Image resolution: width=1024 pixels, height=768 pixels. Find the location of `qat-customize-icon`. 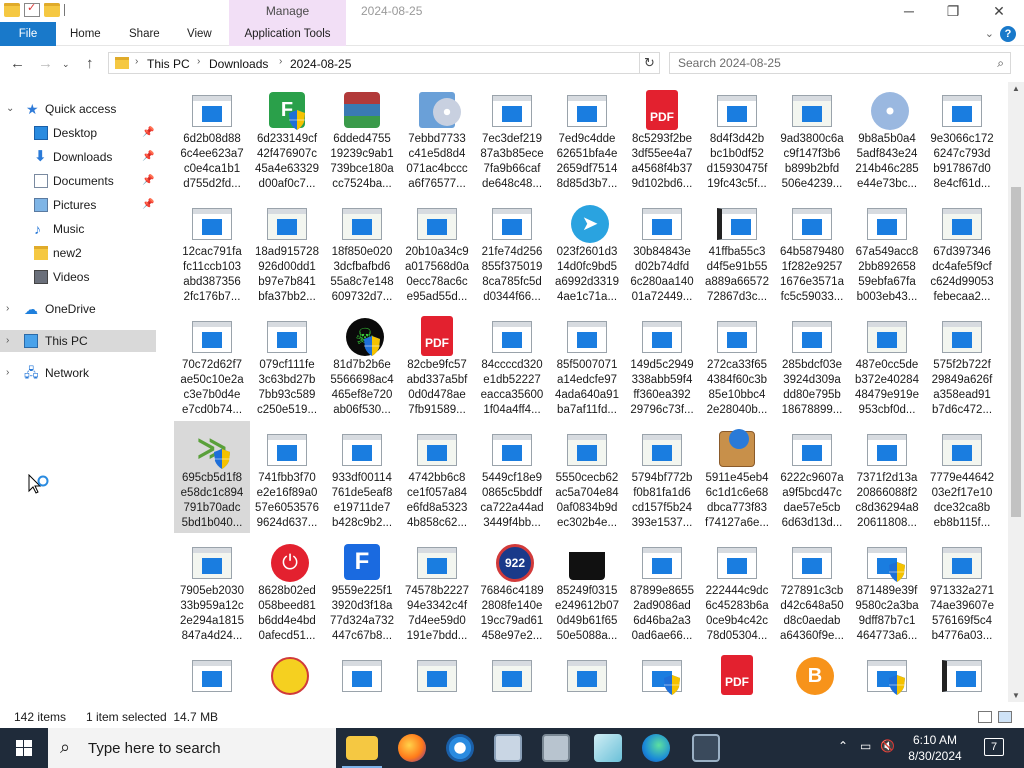

qat-customize-icon is located at coordinates (67, 10).